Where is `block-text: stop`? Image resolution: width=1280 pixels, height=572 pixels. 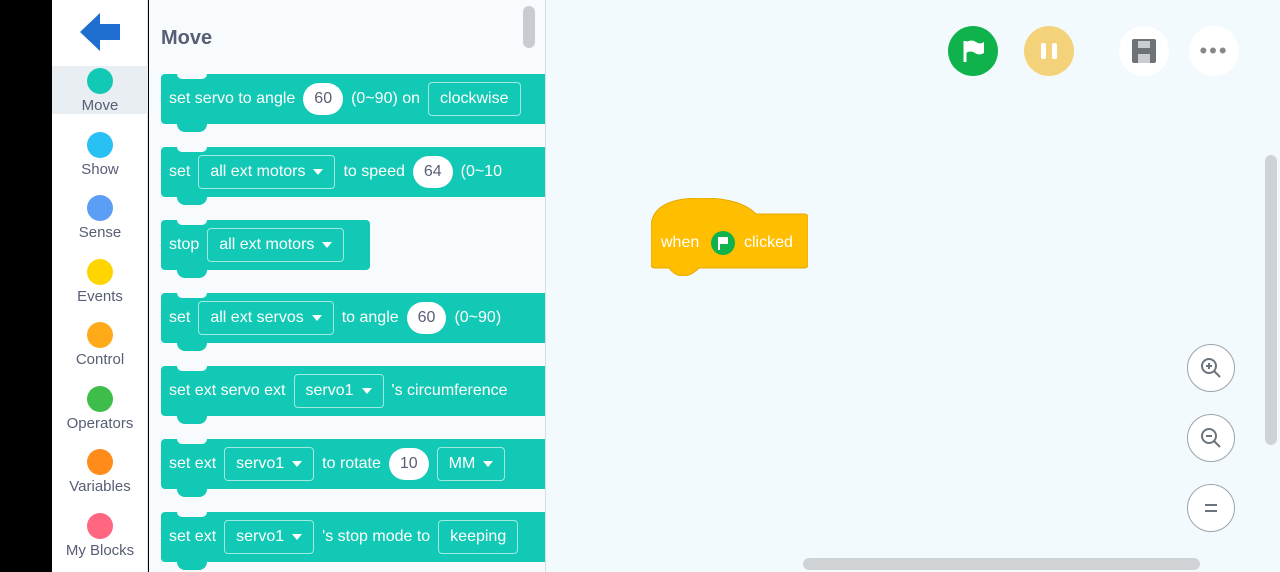
block-text: stop is located at coordinates (184, 244).